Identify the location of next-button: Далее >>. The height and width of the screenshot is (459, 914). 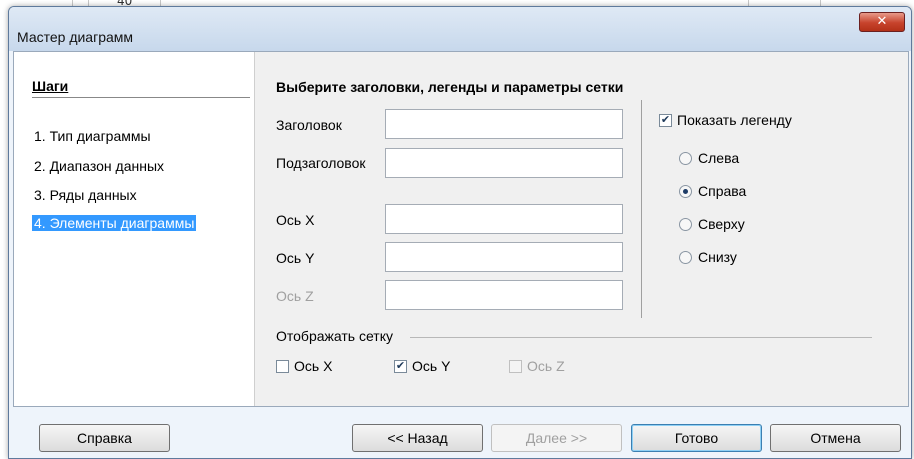
(556, 438).